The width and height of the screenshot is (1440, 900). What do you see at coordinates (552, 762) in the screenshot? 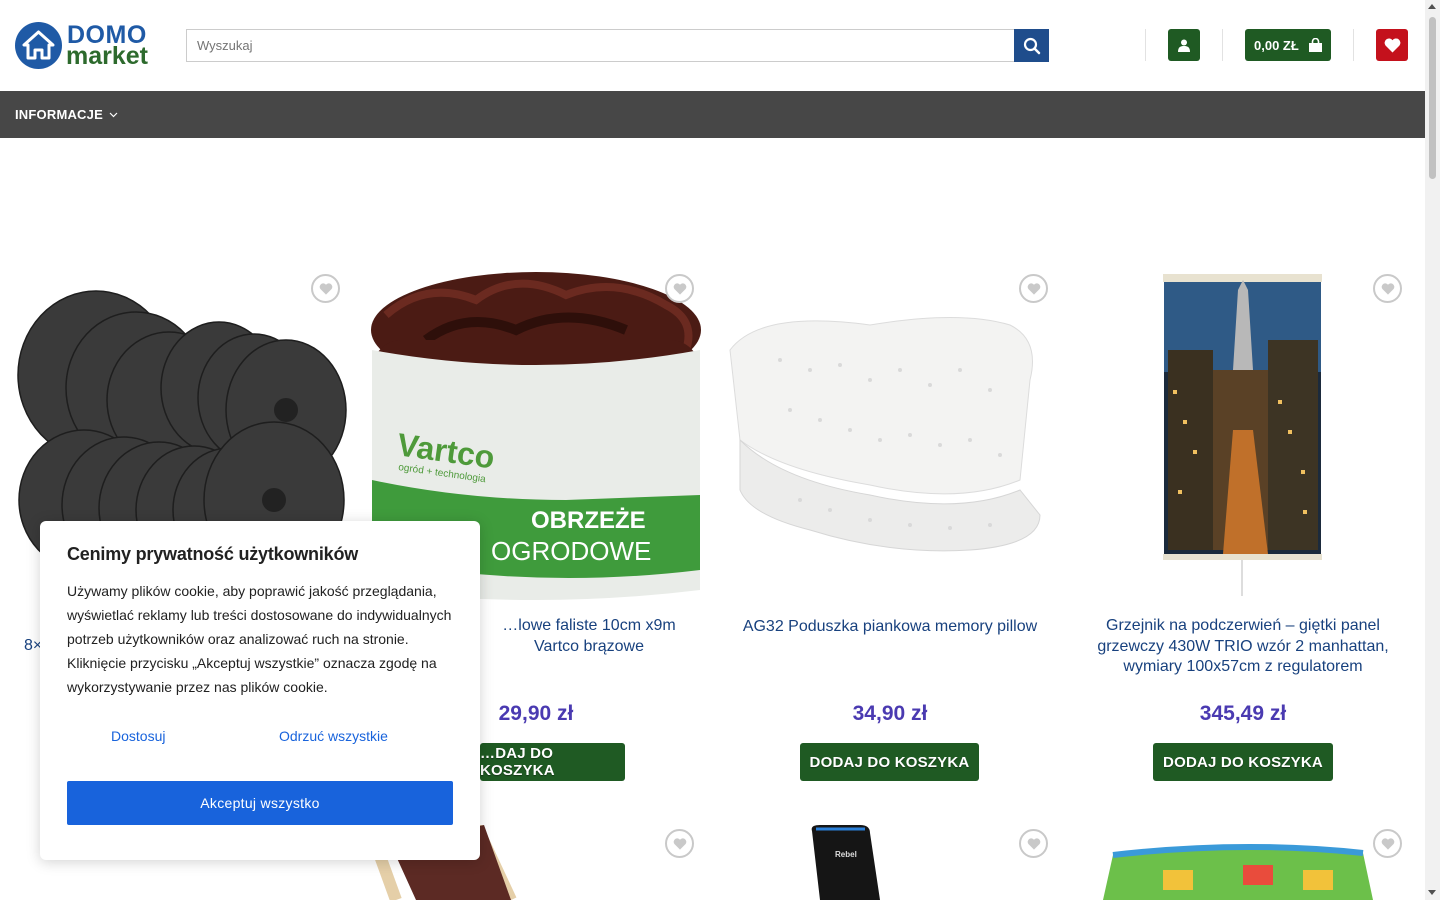
I see `add-to-cart-button: …DAJ DO KOSZYKA` at bounding box center [552, 762].